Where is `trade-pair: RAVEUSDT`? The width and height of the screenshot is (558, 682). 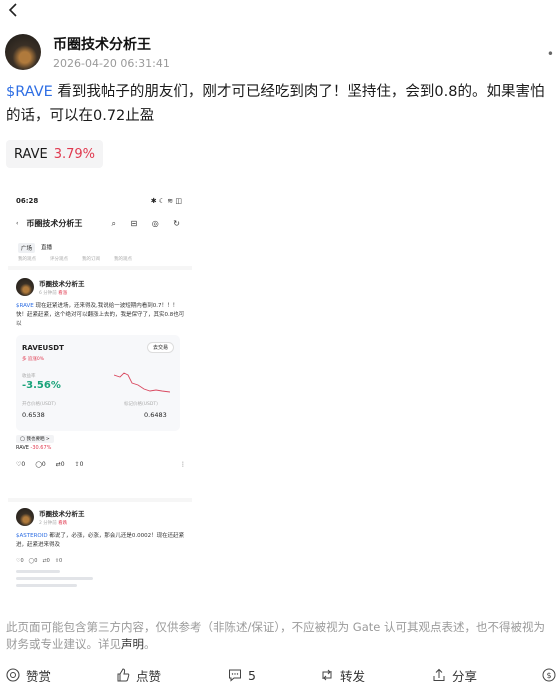
trade-pair: RAVEUSDT is located at coordinates (43, 348).